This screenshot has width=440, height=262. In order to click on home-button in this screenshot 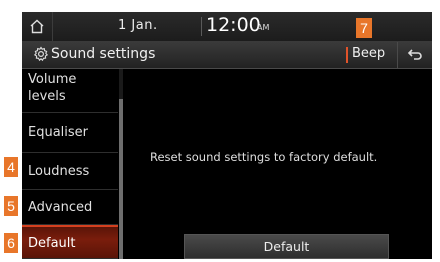, I will do `click(37, 26)`.